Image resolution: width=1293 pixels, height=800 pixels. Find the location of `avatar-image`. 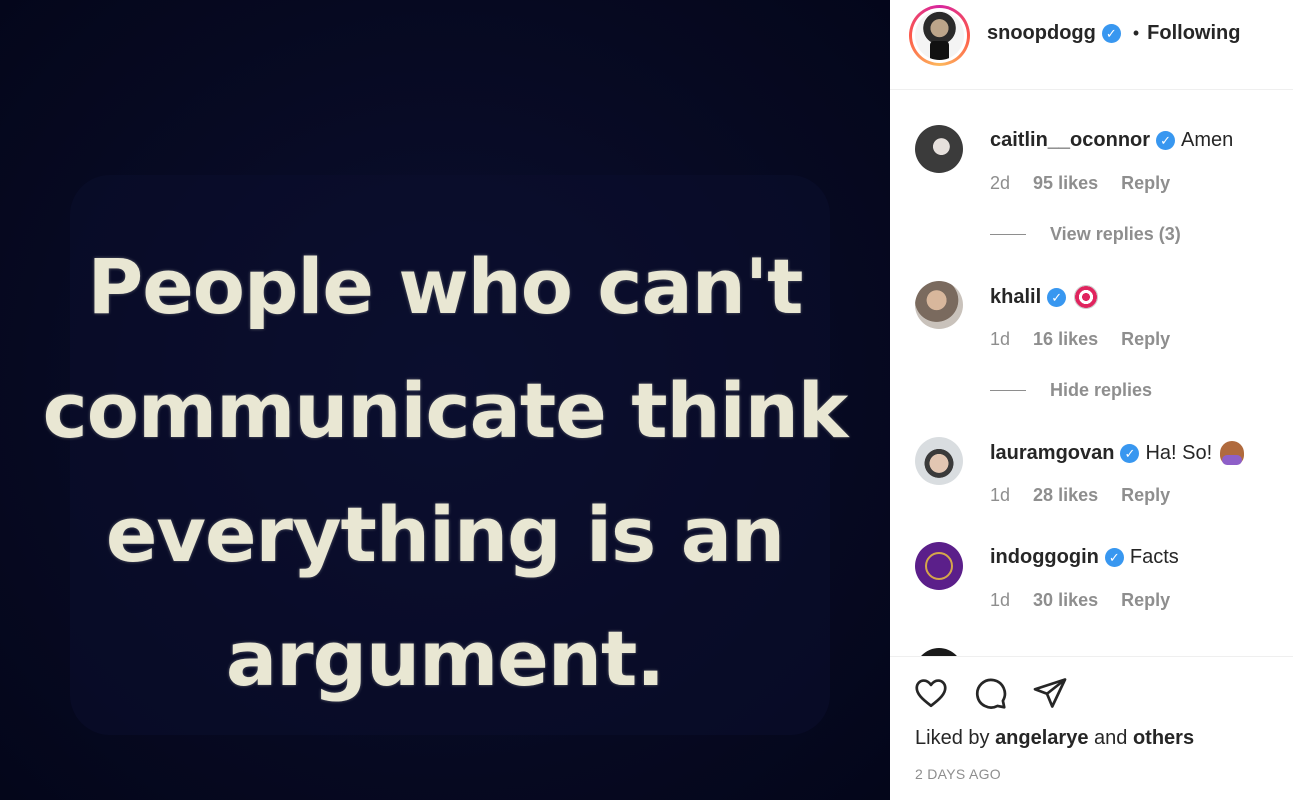

avatar-image is located at coordinates (939, 35).